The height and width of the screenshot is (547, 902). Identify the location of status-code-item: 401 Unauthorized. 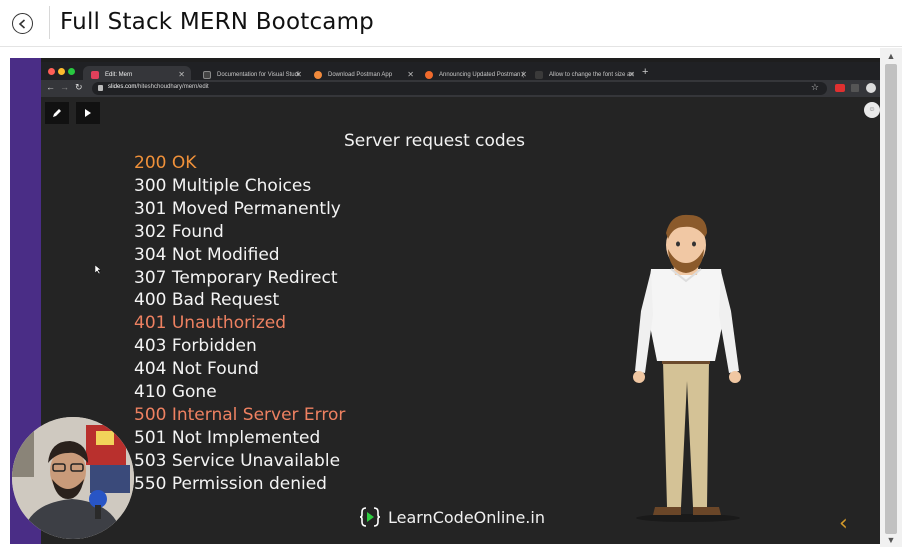
(210, 323).